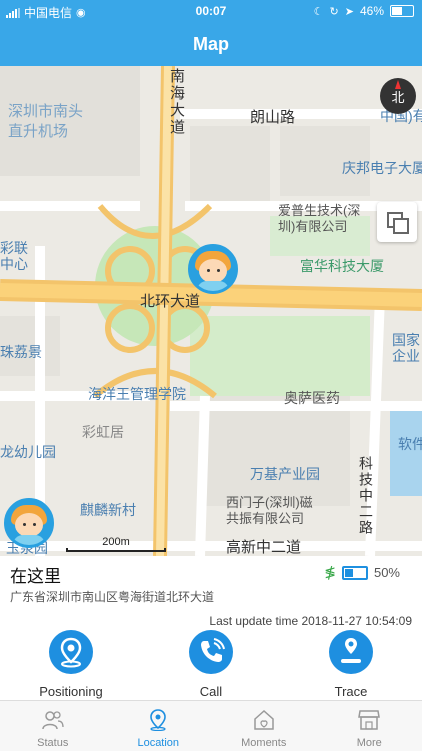 The width and height of the screenshot is (422, 751). What do you see at coordinates (351, 652) in the screenshot?
I see `trace-icon` at bounding box center [351, 652].